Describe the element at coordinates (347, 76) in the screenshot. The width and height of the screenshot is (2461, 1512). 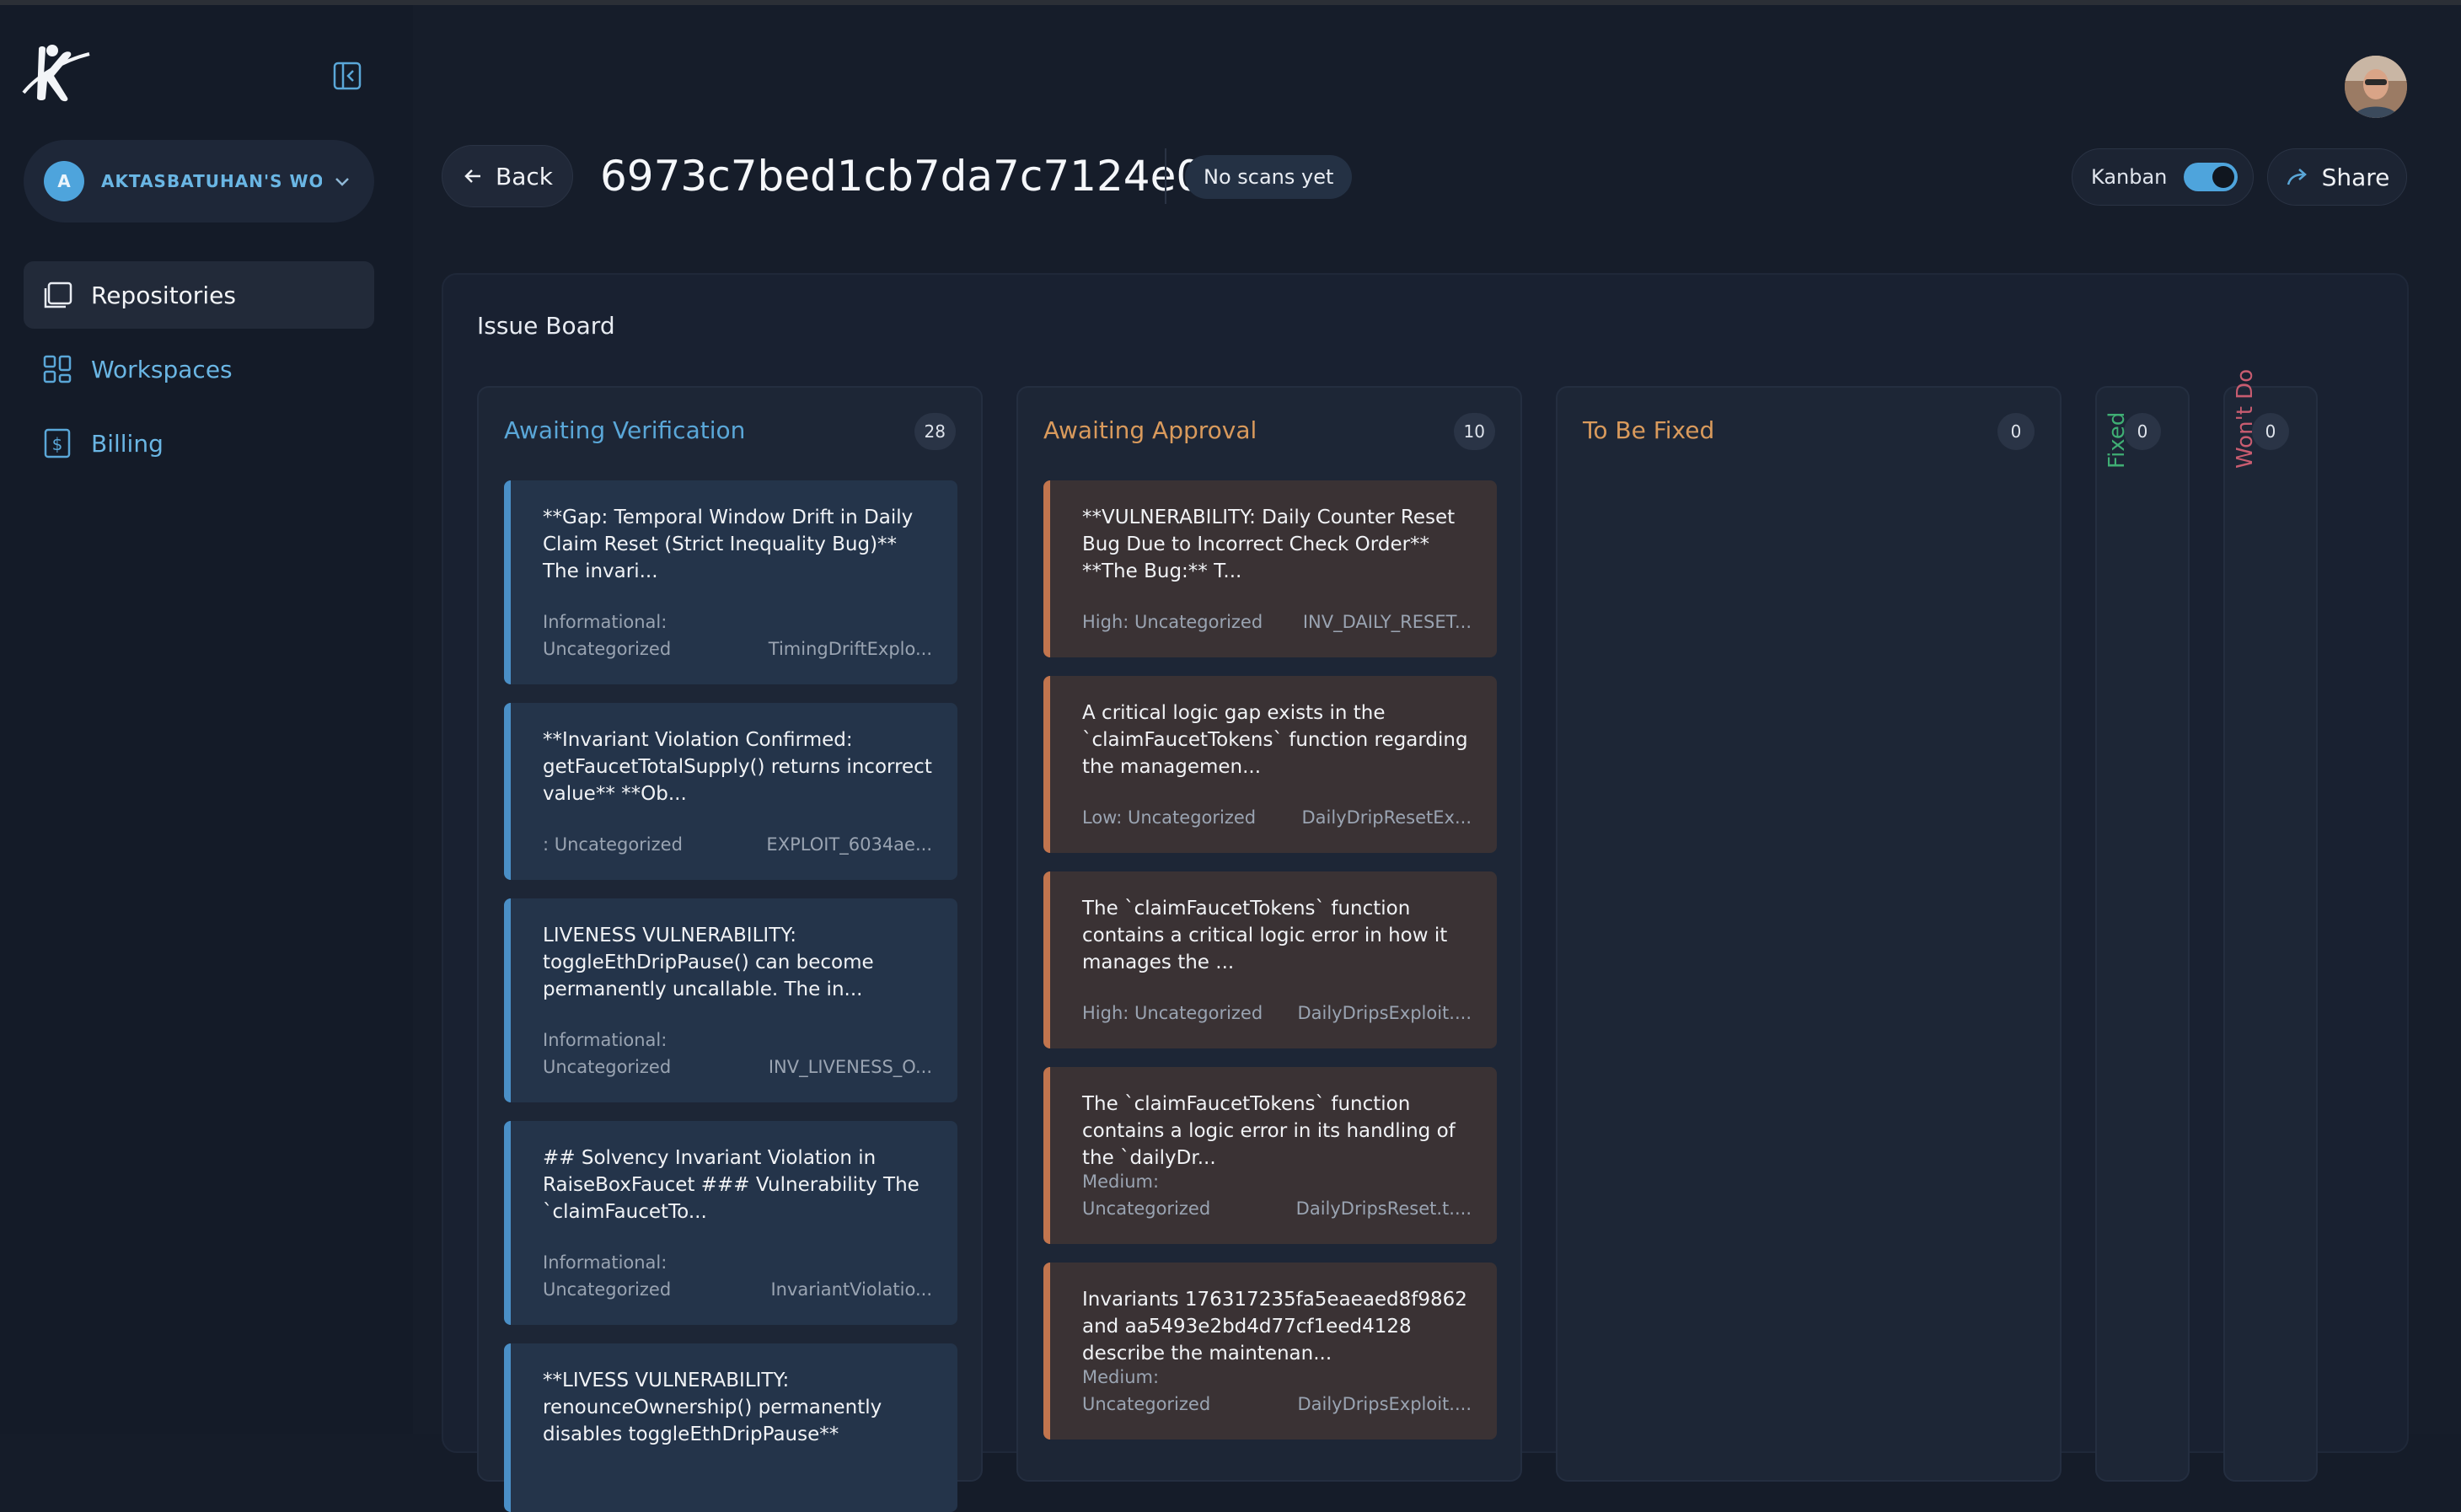
I see `collapse-sidebar-icon` at that location.